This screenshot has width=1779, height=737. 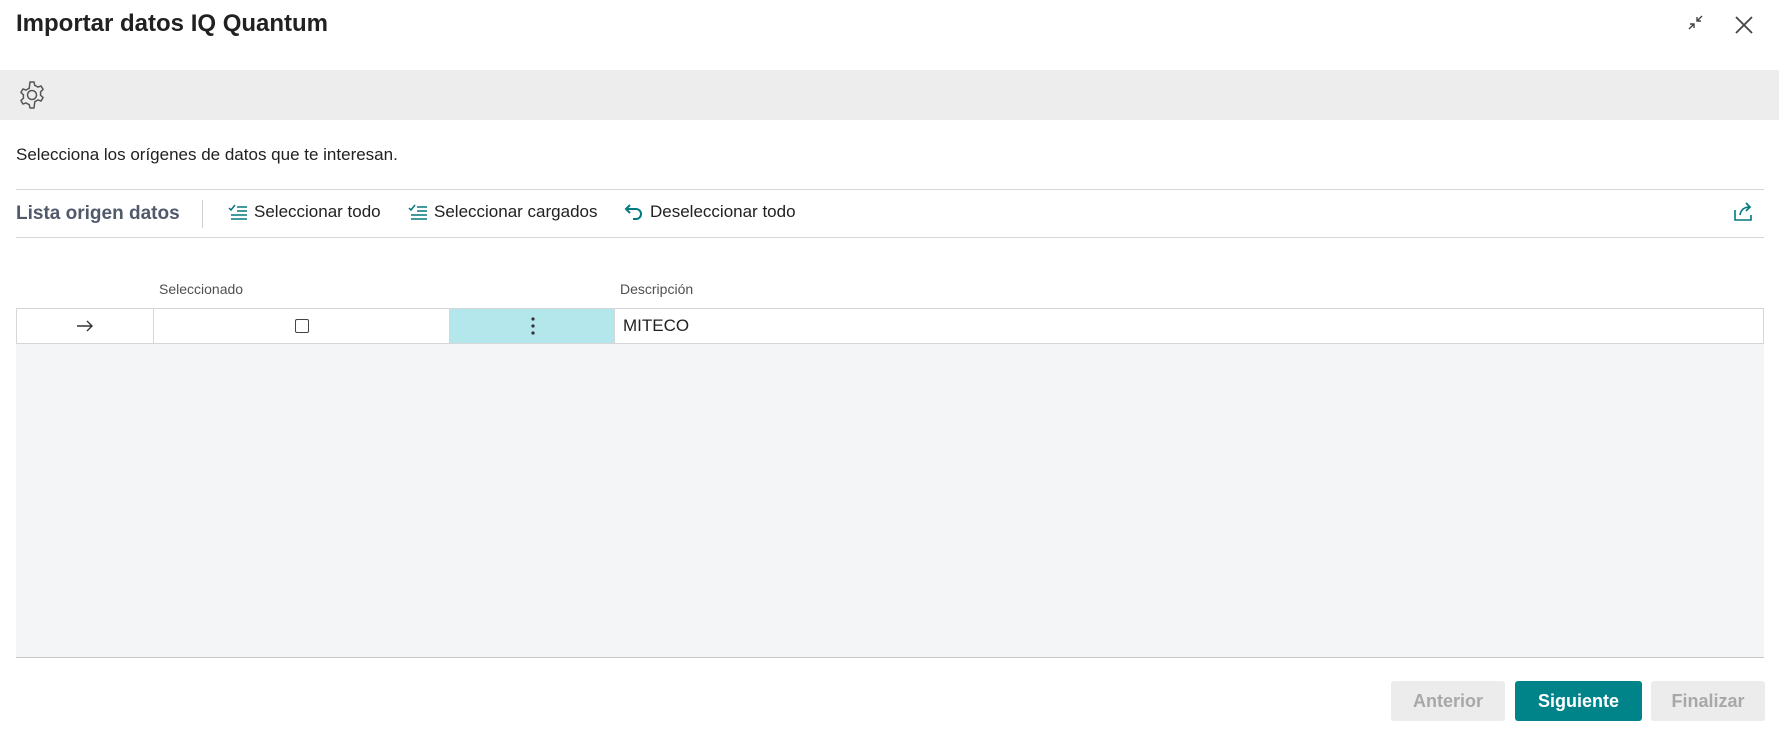 What do you see at coordinates (890, 237) in the screenshot?
I see `divider-bottom` at bounding box center [890, 237].